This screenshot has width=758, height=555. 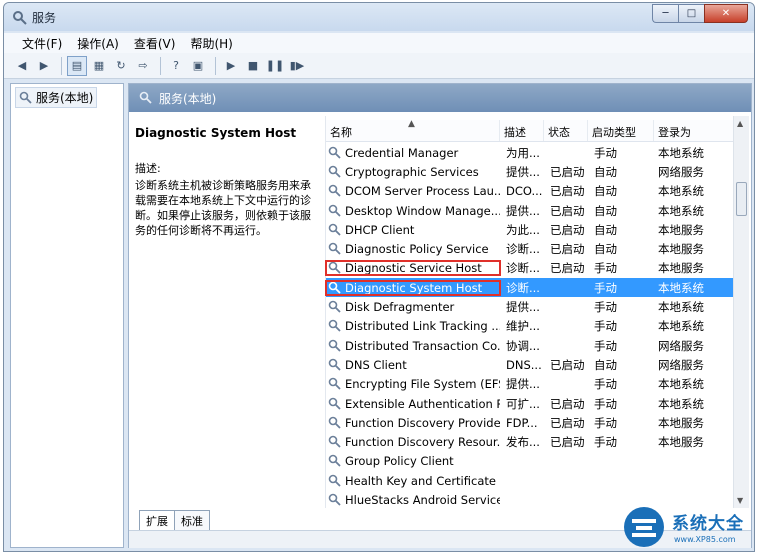 I want to click on service-row: Diagnostic System Host 诊断... 手动 本地系统, so click(x=532, y=288).